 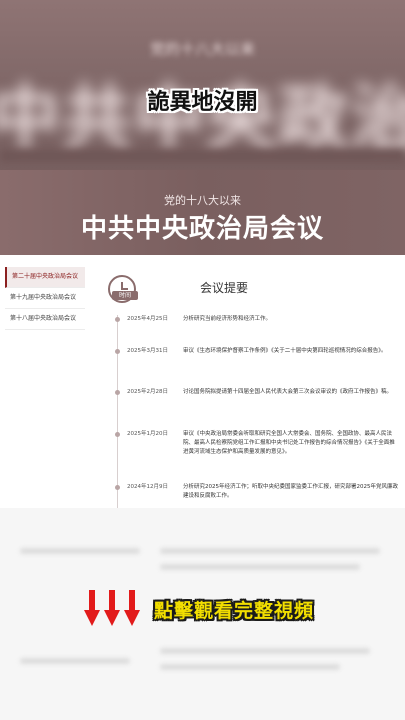 I want to click on entry-date: 2025年1月20日, so click(x=147, y=434).